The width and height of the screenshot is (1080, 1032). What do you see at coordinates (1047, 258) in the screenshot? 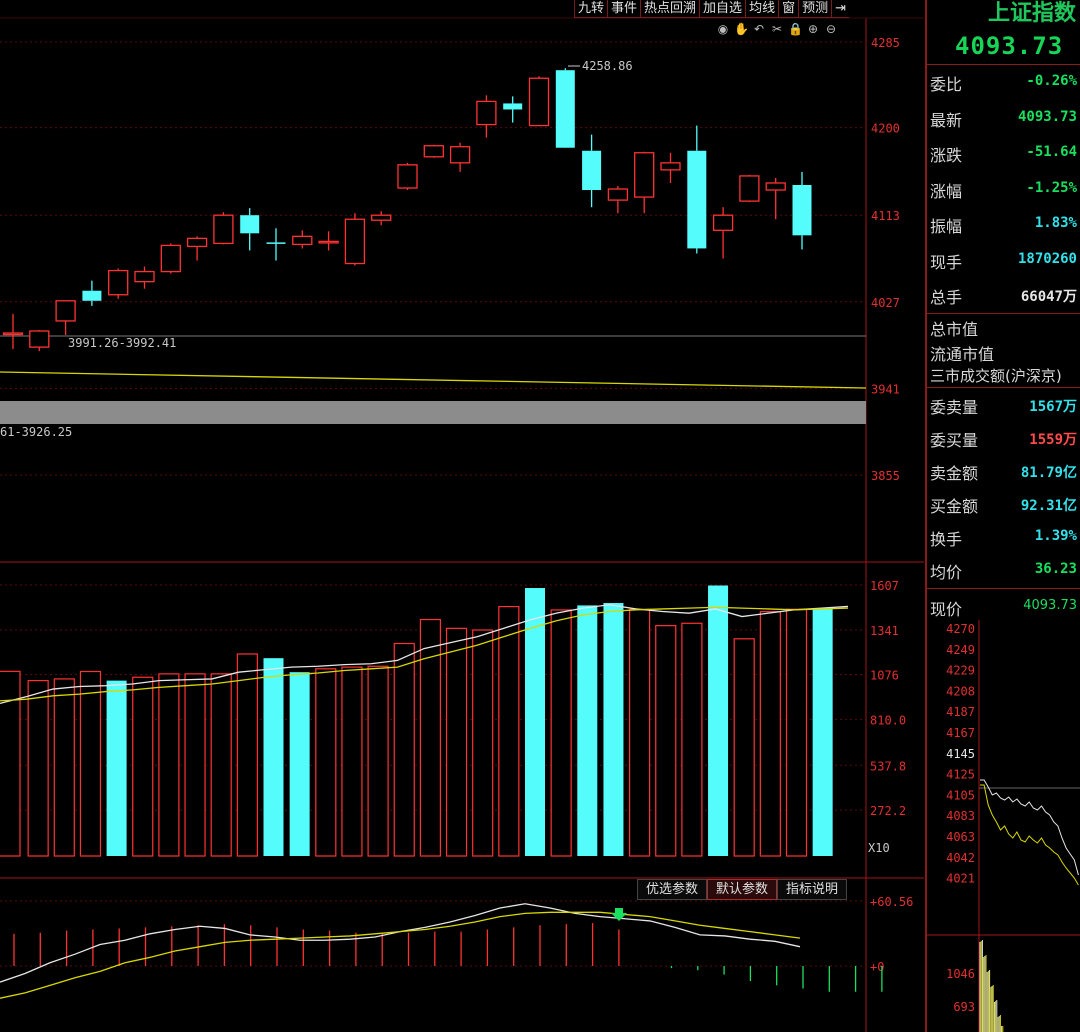
I see `quote-stat-value: 1870260` at bounding box center [1047, 258].